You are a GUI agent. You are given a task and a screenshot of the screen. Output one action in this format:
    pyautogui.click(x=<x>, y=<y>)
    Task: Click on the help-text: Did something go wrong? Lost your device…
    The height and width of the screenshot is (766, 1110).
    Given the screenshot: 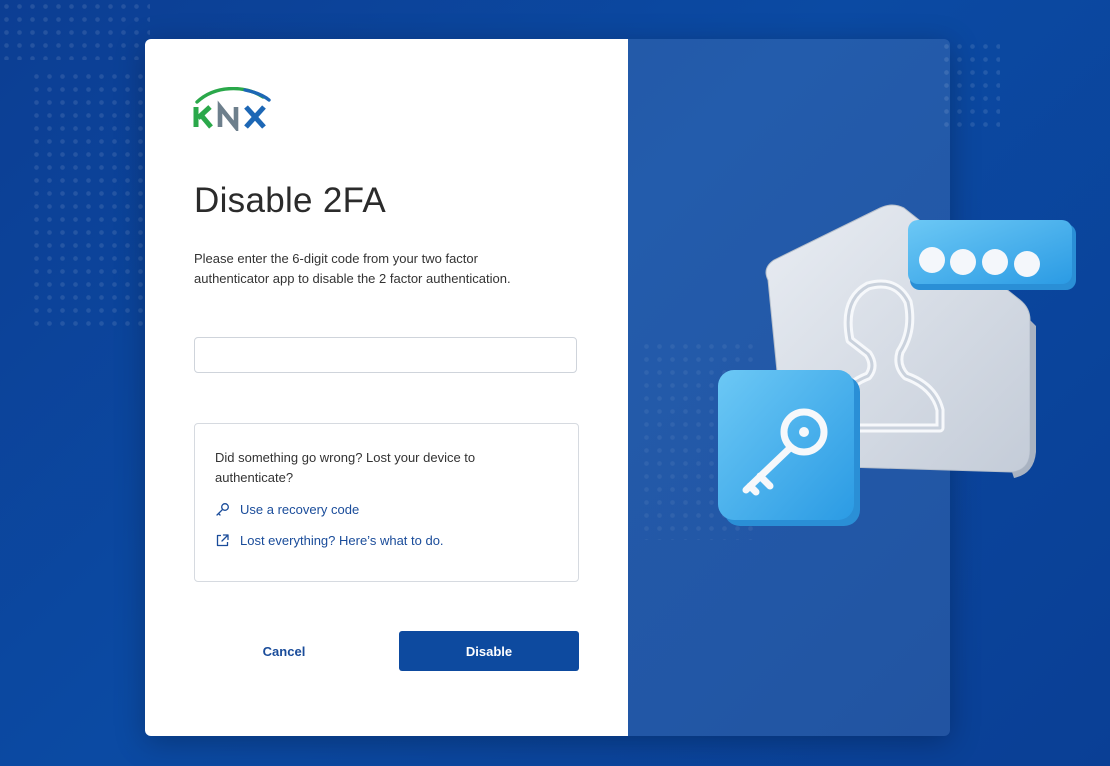 What is the action you would take?
    pyautogui.click(x=345, y=467)
    